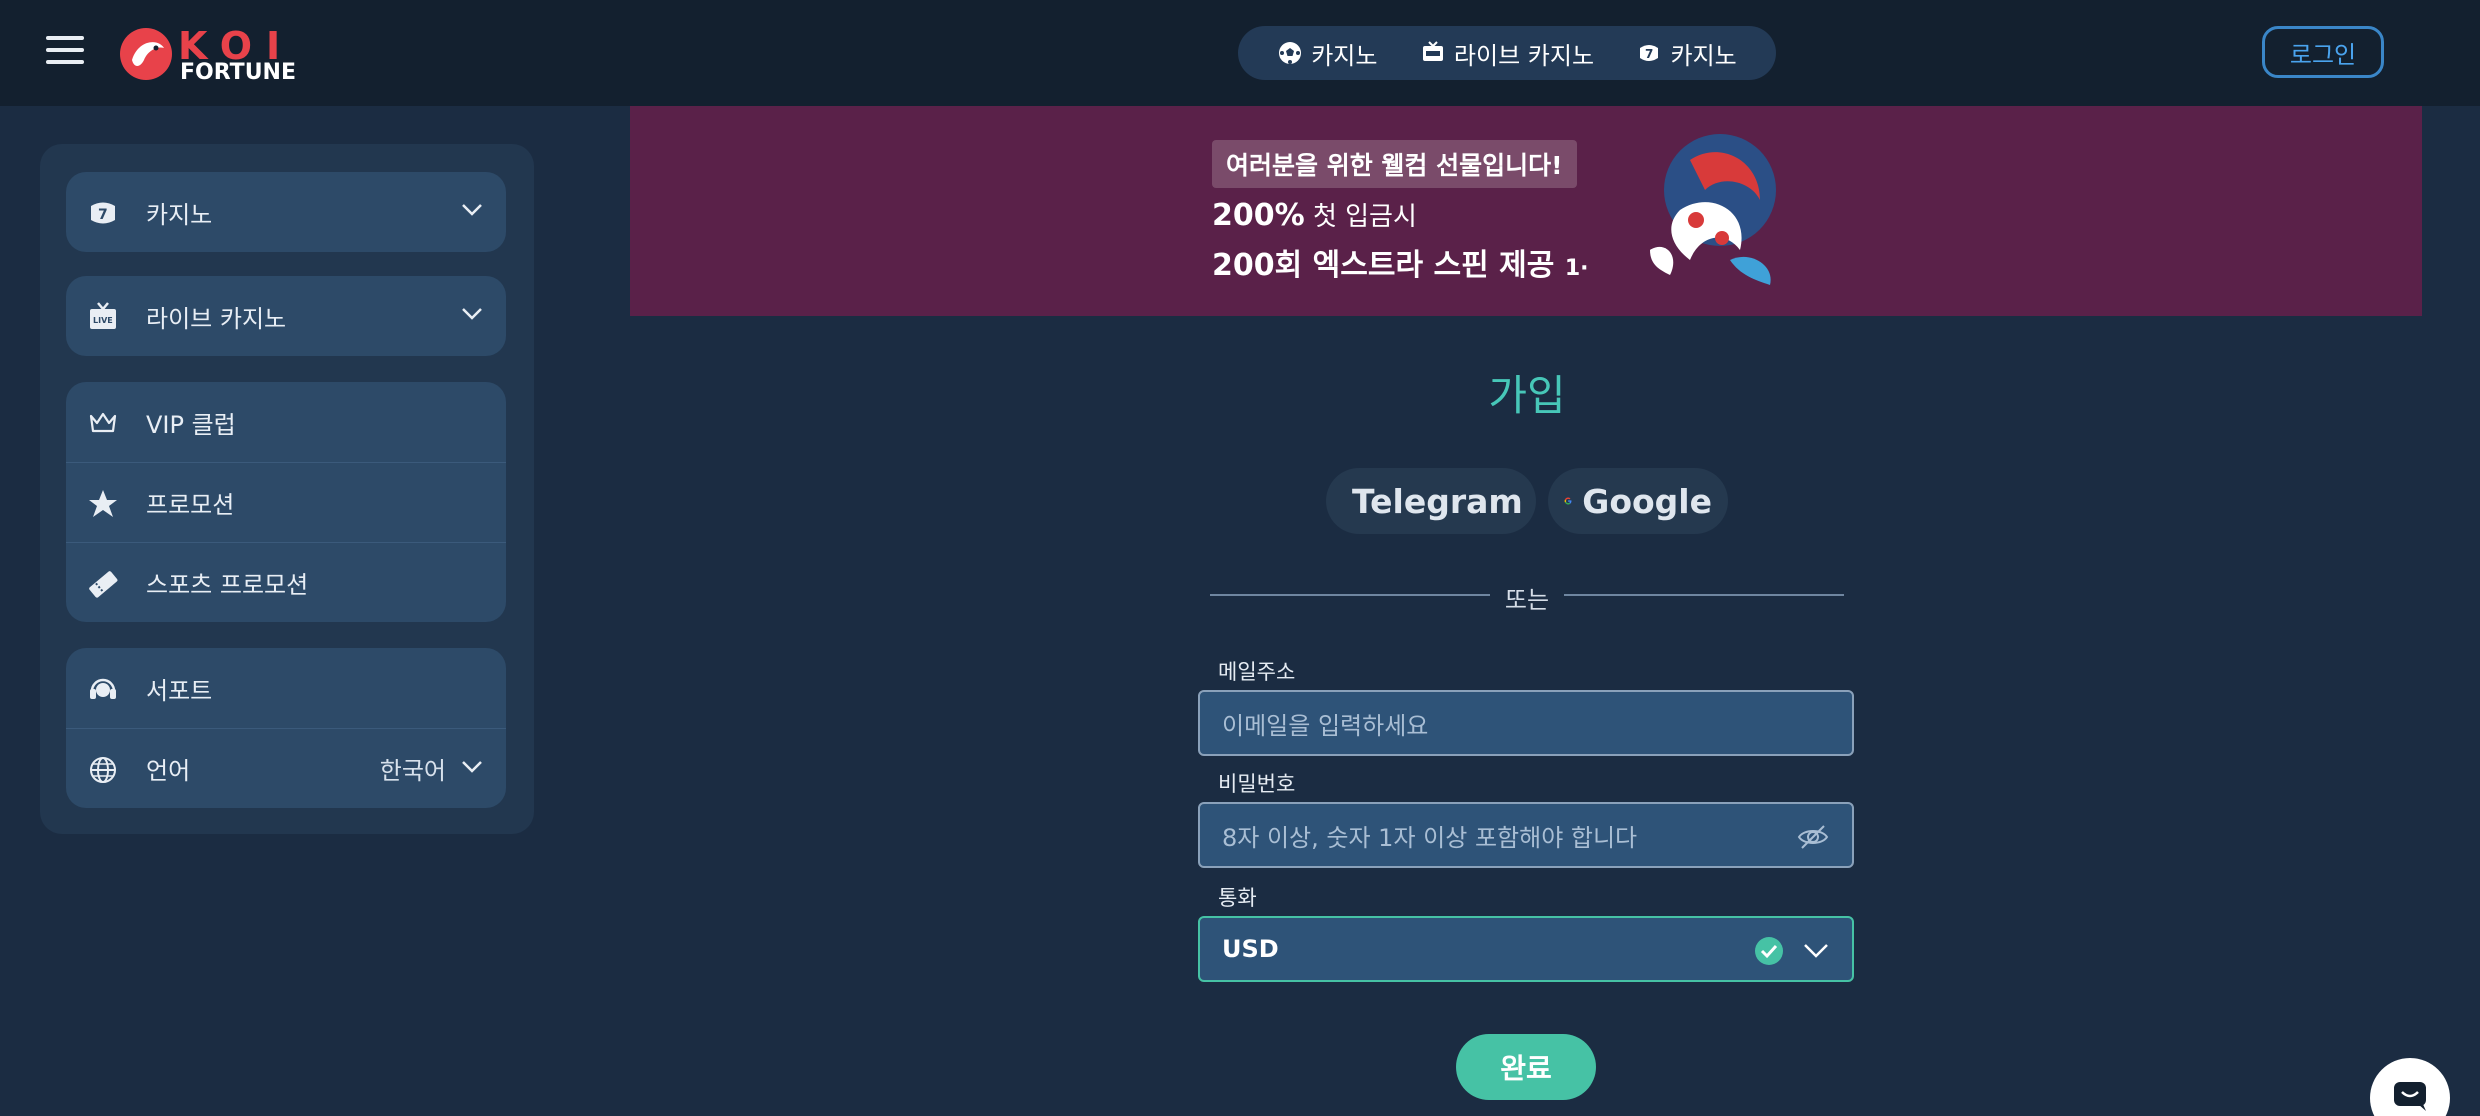 This screenshot has width=2480, height=1116. I want to click on banner-line2: 200회 엑스트라 스핀 제공 1·, so click(1400, 262).